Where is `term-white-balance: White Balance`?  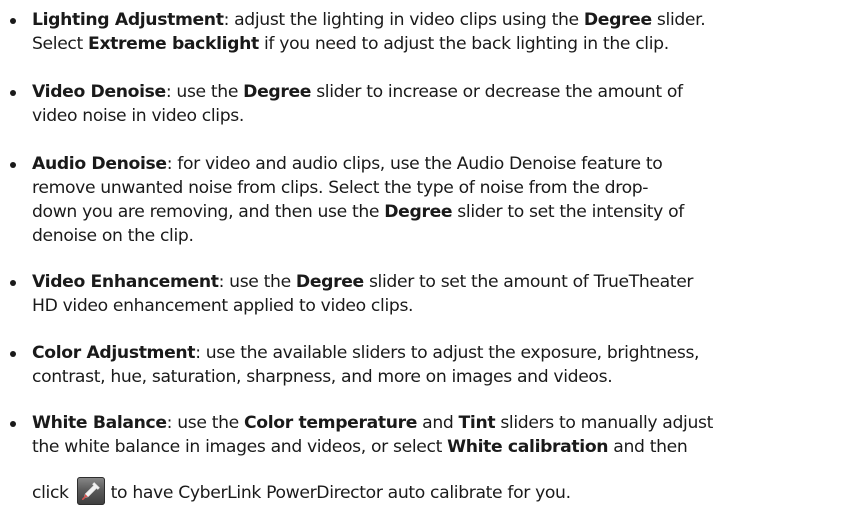 term-white-balance: White Balance is located at coordinates (99, 423).